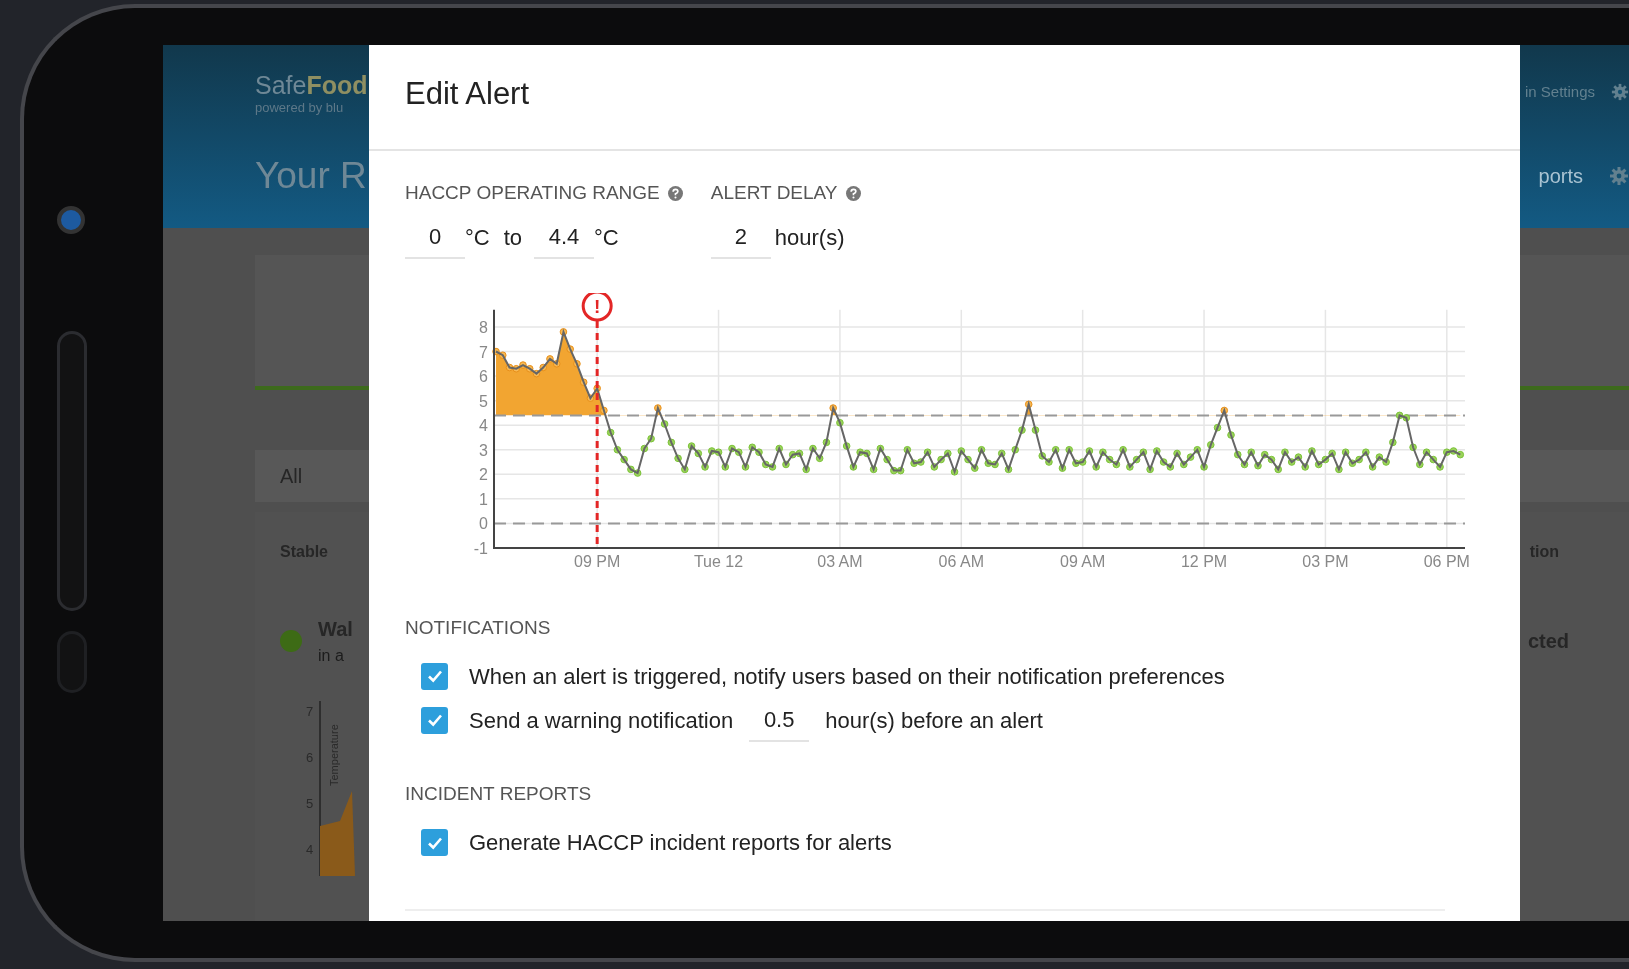  What do you see at coordinates (774, 193) in the screenshot?
I see `field-label: ALERT DELAY` at bounding box center [774, 193].